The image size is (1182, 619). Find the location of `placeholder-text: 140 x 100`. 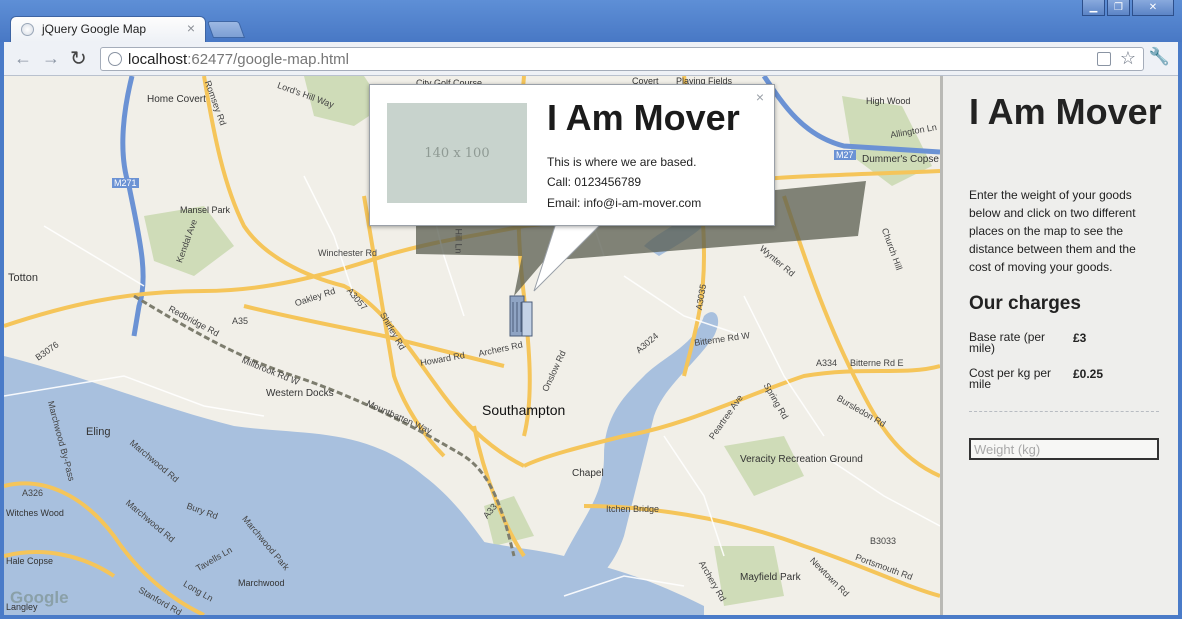

placeholder-text: 140 x 100 is located at coordinates (457, 153).